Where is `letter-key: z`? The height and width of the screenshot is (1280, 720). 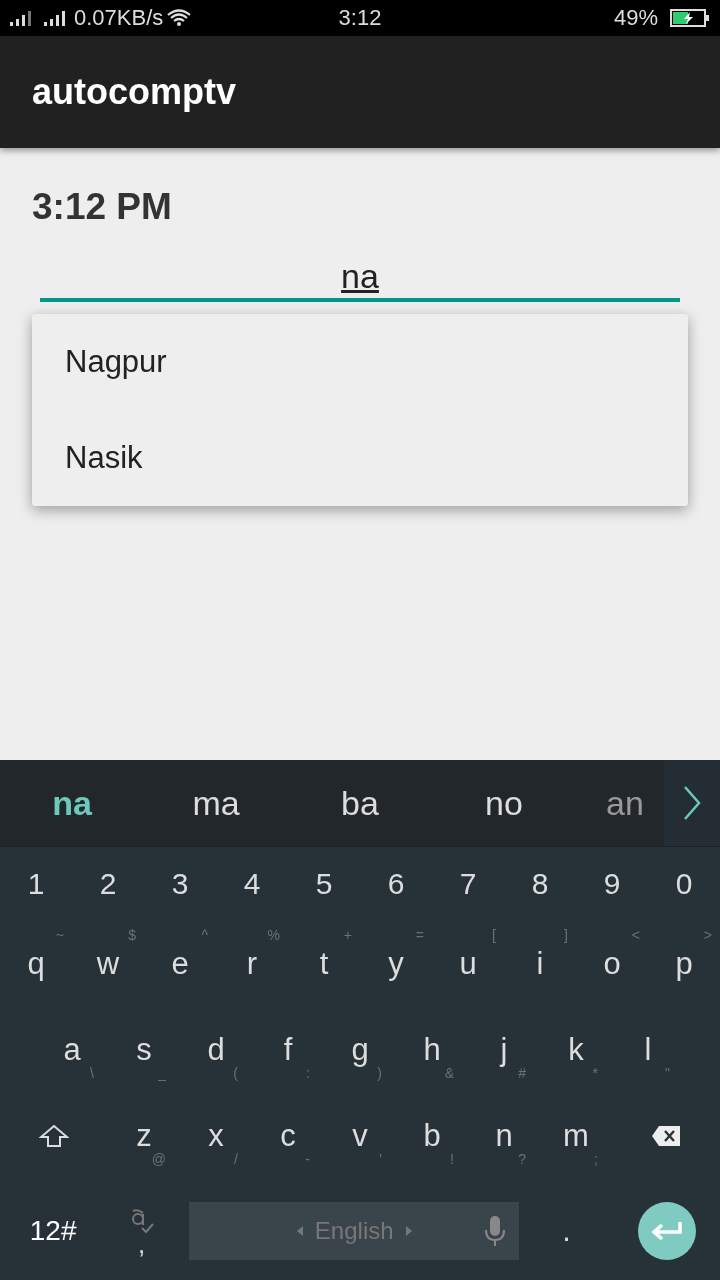
letter-key: z is located at coordinates (144, 1136).